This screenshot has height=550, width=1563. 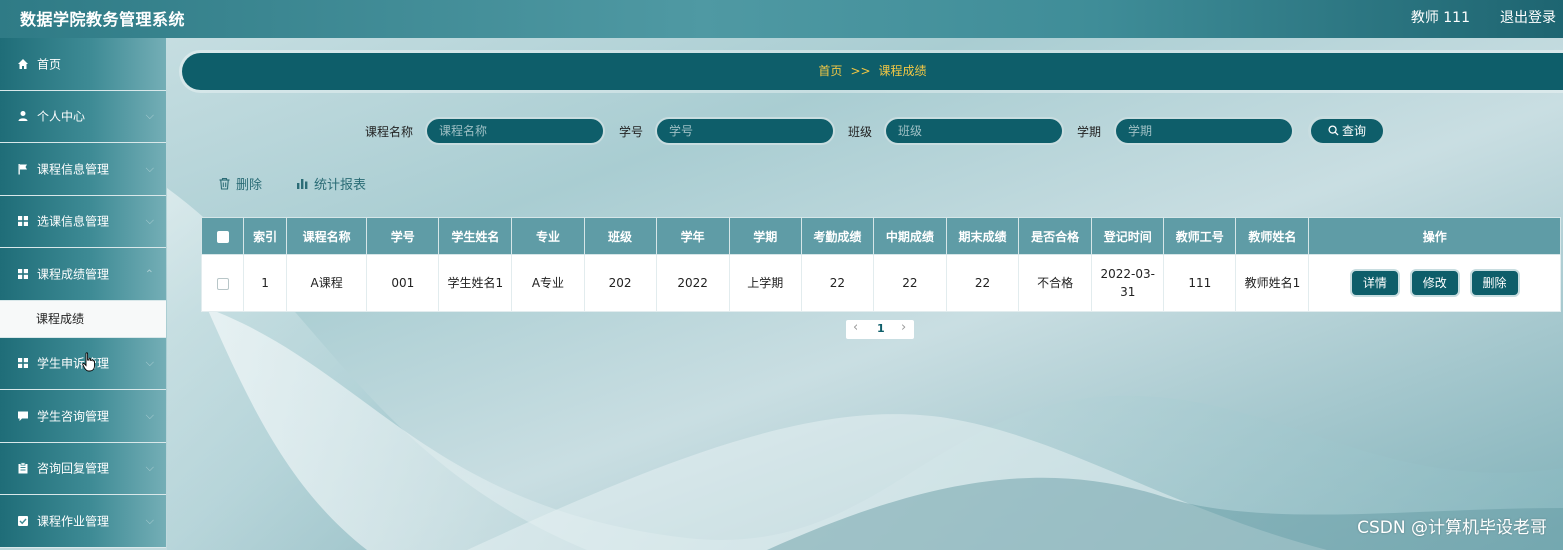 What do you see at coordinates (265, 236) in the screenshot?
I see `column-header: 索引` at bounding box center [265, 236].